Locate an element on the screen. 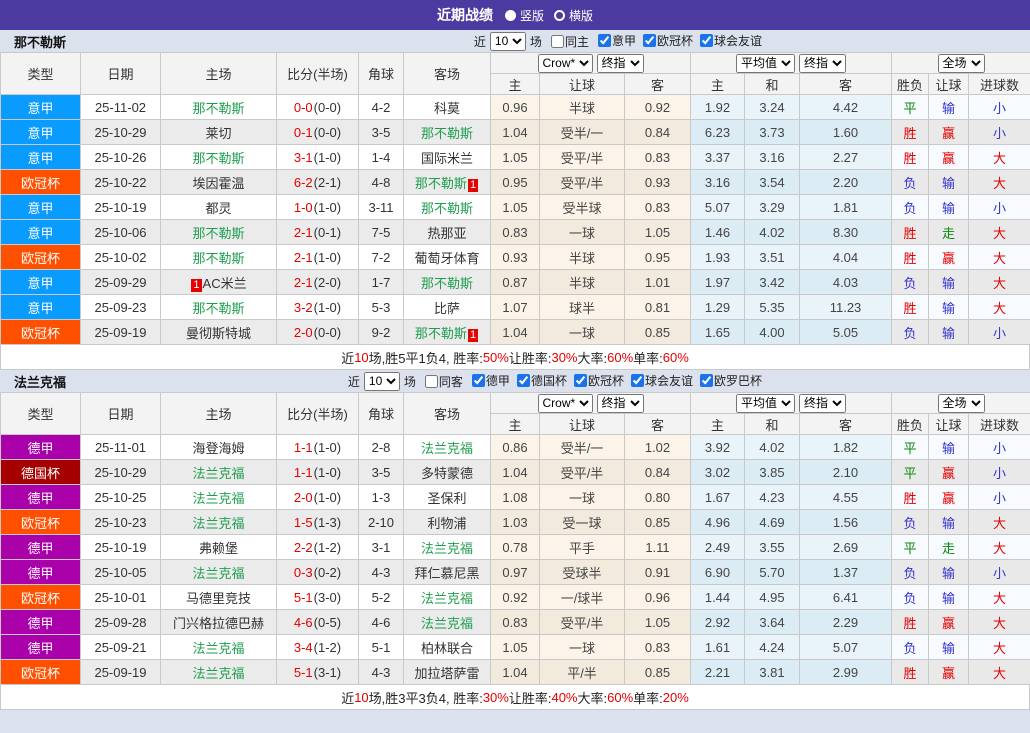 This screenshot has width=1030, height=733. odds-handicap: 一球 is located at coordinates (582, 232).